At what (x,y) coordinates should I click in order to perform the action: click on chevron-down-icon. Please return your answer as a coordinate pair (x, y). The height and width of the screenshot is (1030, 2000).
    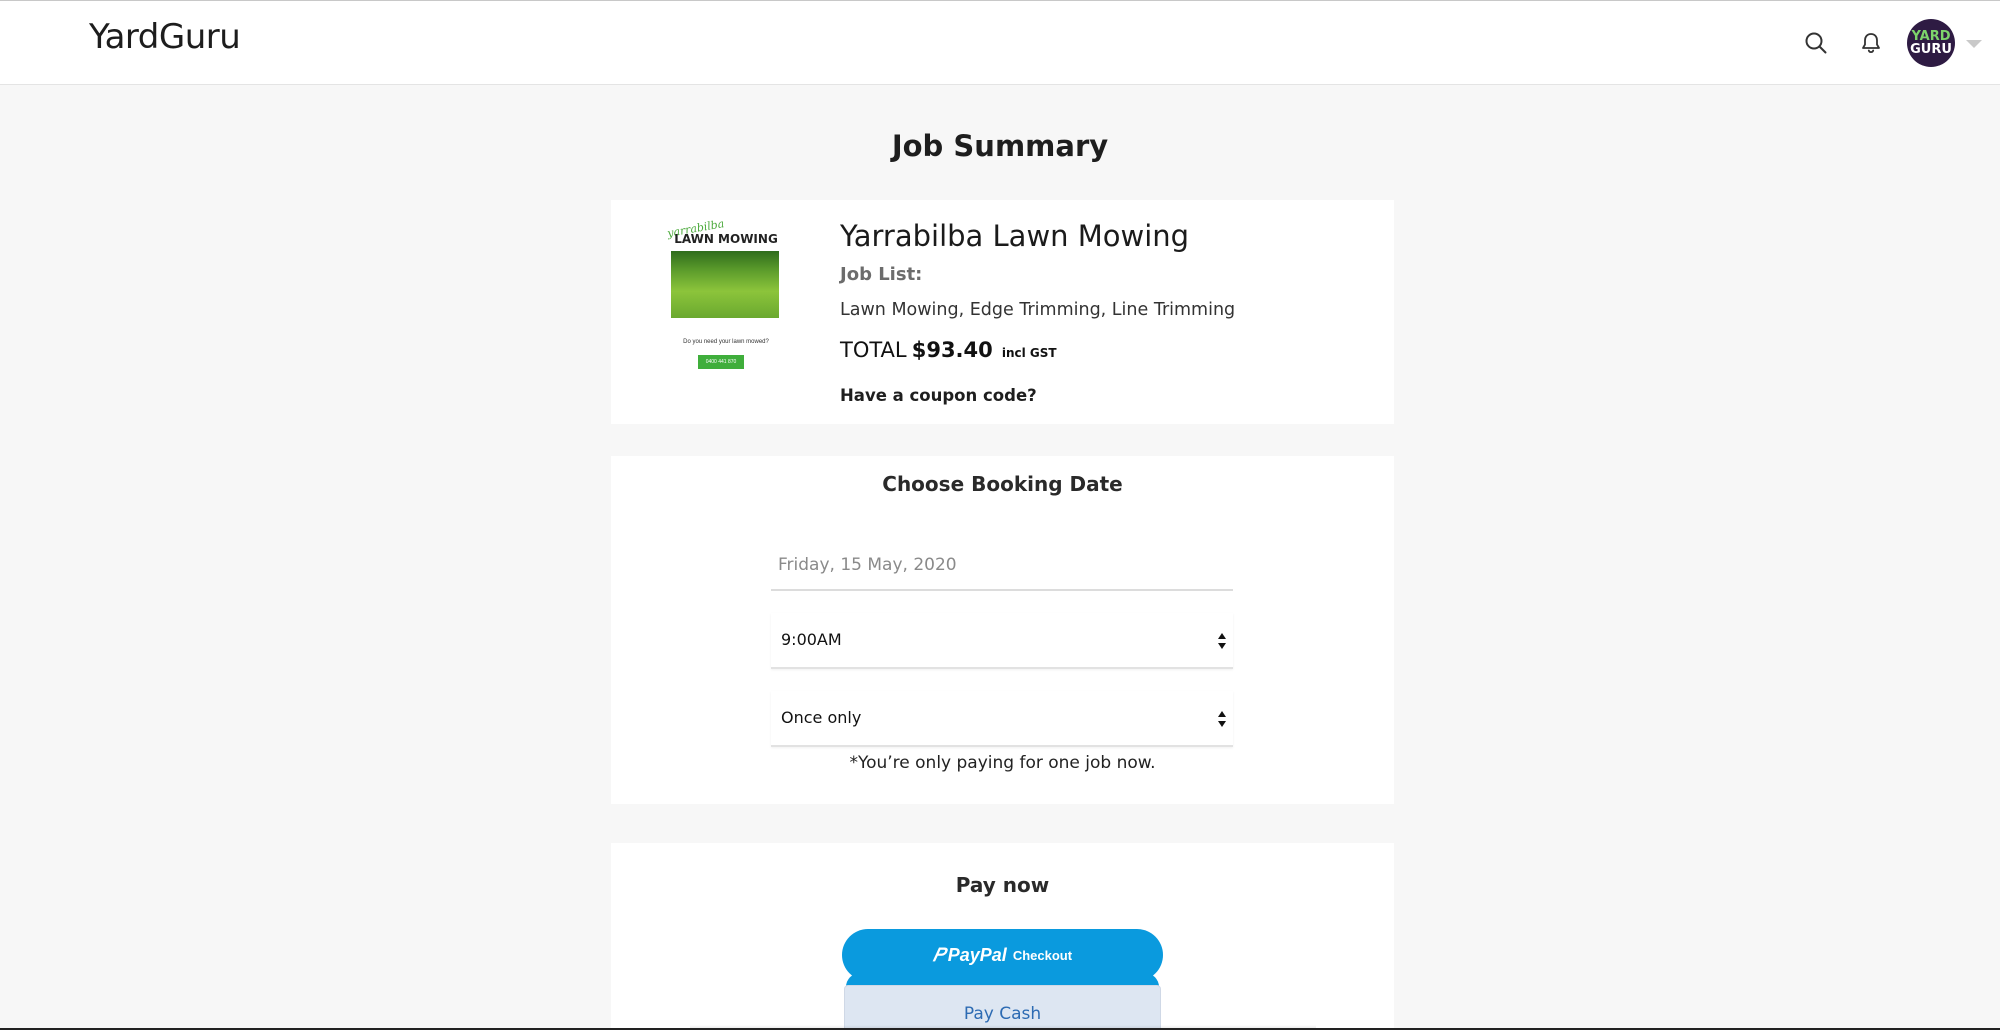
    Looking at the image, I should click on (1974, 44).